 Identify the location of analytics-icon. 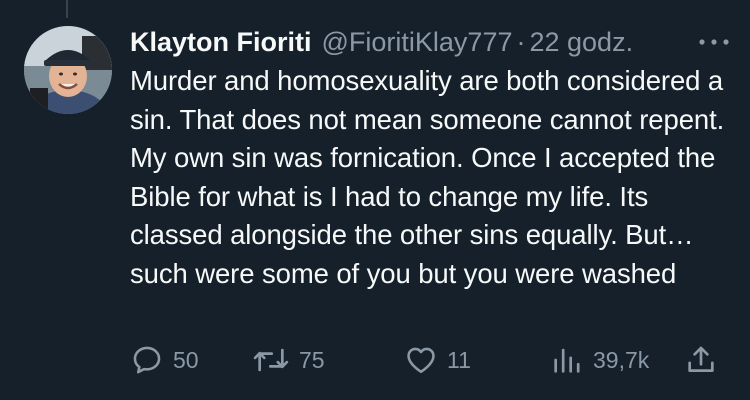
(567, 360).